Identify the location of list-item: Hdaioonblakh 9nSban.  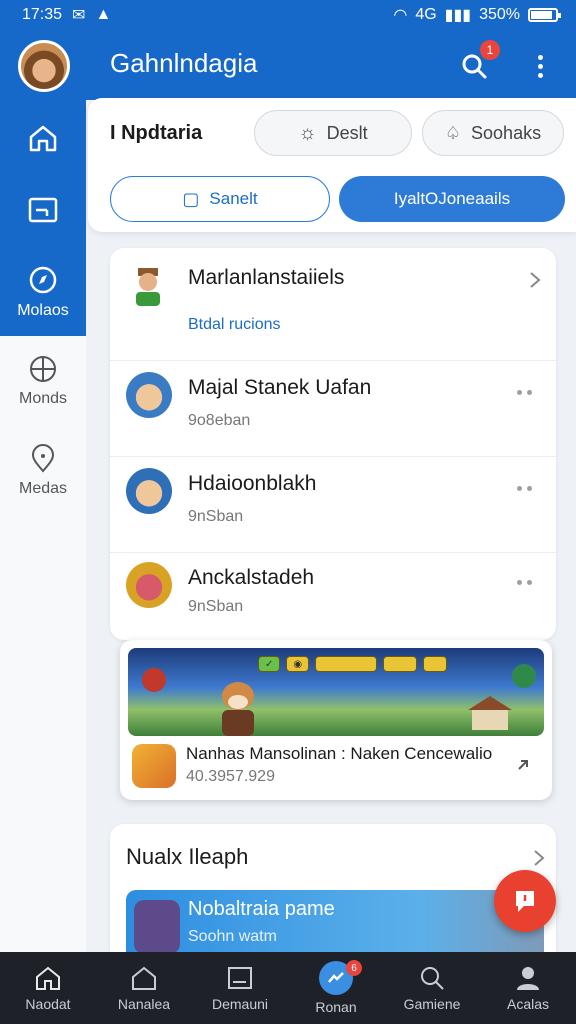
(333, 504).